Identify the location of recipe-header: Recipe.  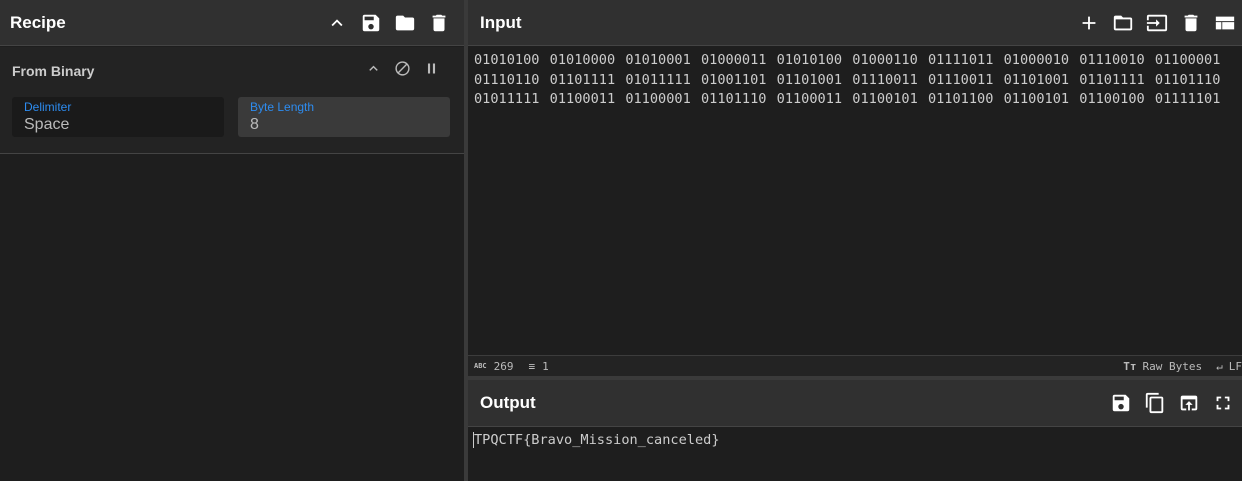
(232, 23).